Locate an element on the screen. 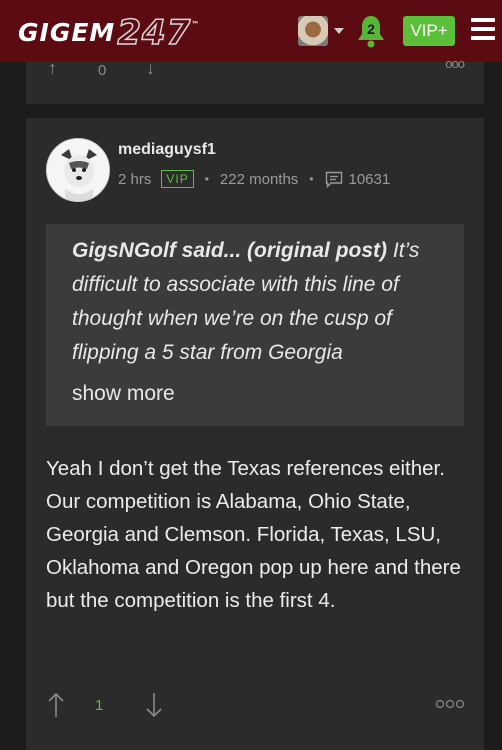 The height and width of the screenshot is (750, 502). upvote-arrow-icon: ↑ is located at coordinates (52, 68).